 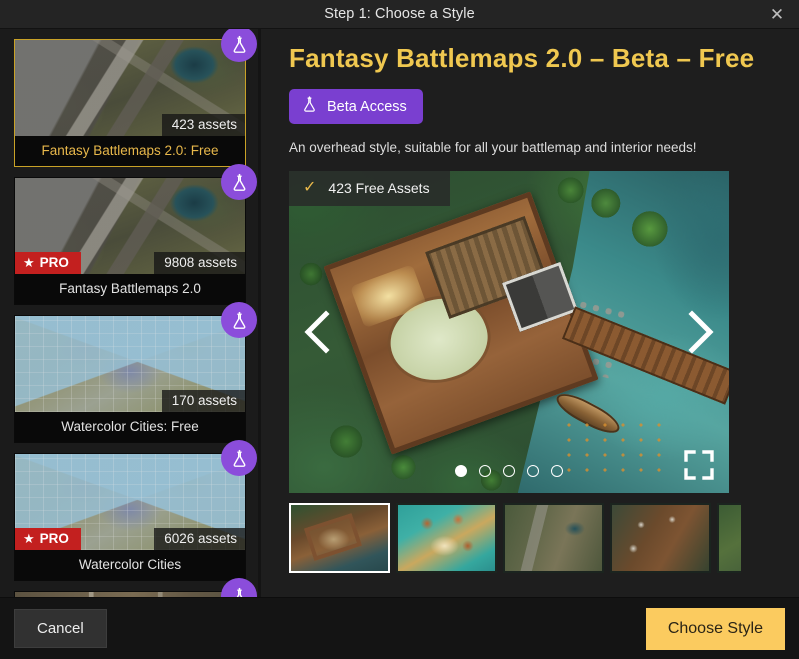 I want to click on chevron-right-icon, so click(x=701, y=332).